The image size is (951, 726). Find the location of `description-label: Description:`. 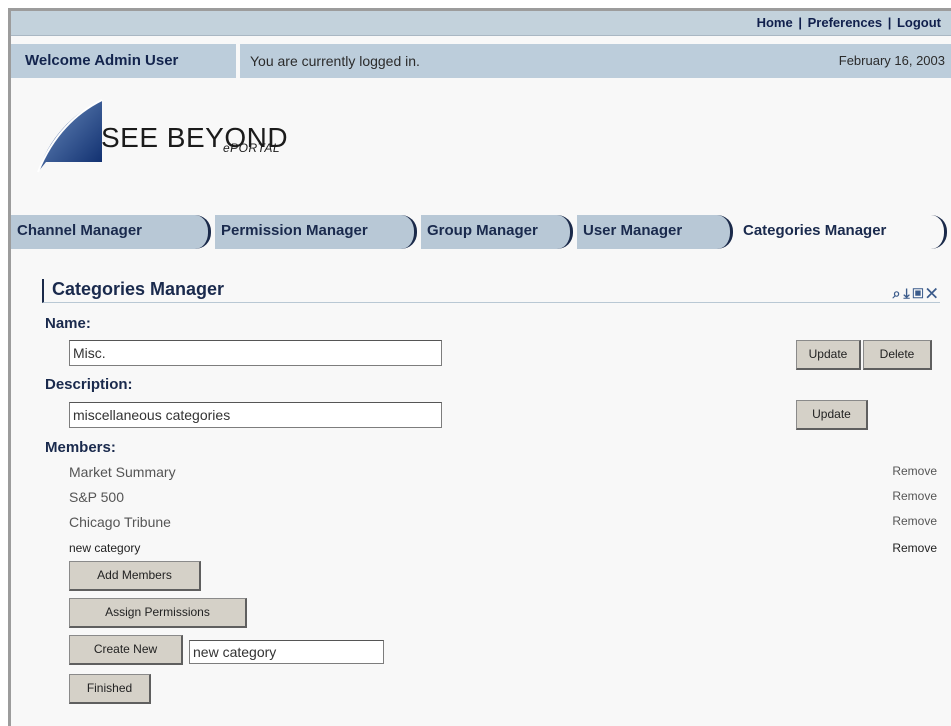

description-label: Description: is located at coordinates (89, 384).